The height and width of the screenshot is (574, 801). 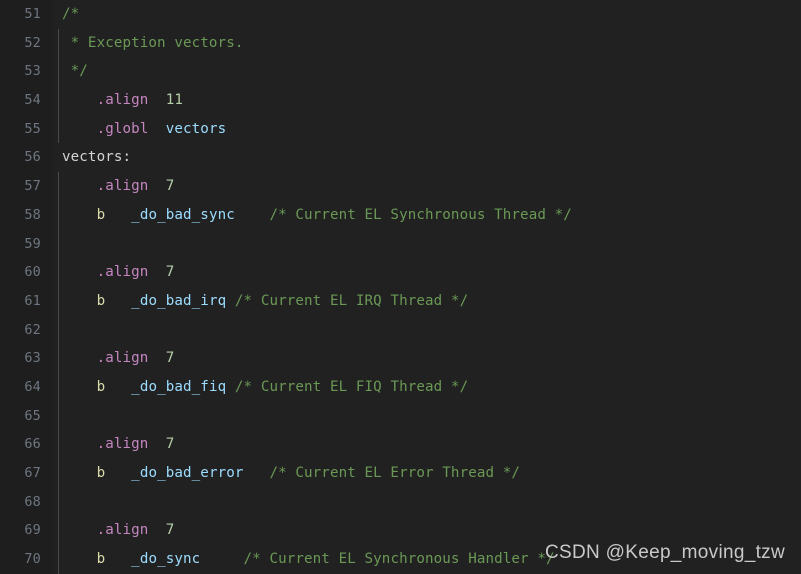 I want to click on token-comment: /* Current EL Error Thread */, so click(x=395, y=473).